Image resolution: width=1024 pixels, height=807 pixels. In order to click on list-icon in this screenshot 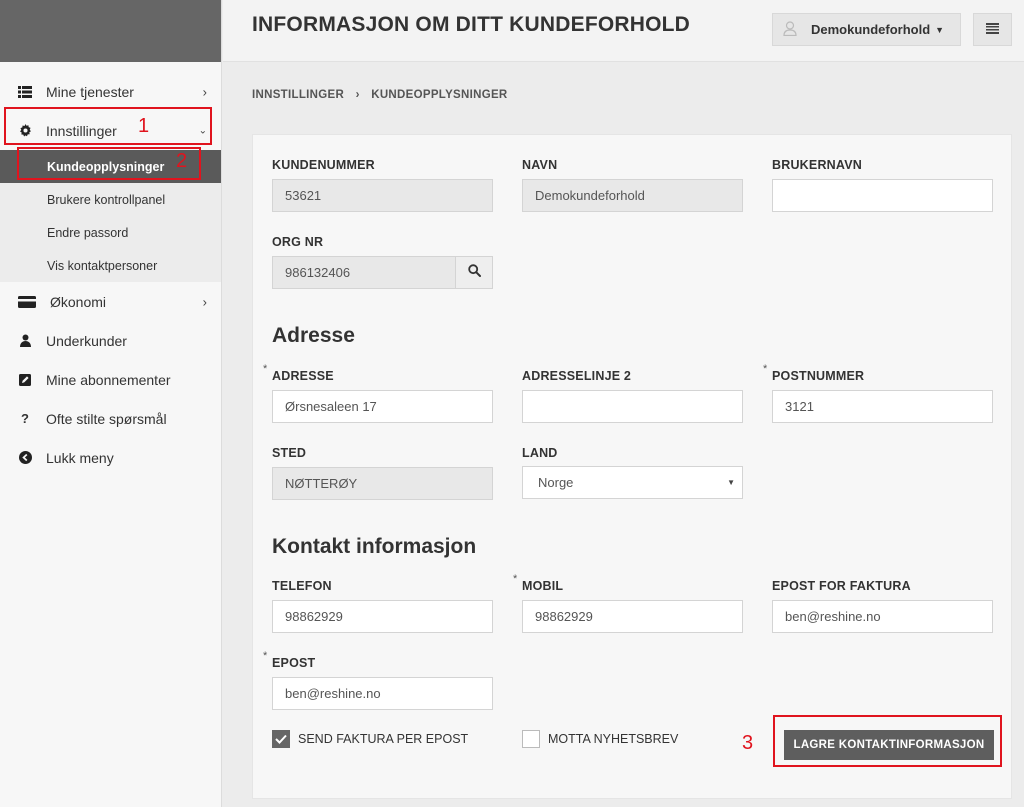, I will do `click(25, 92)`.